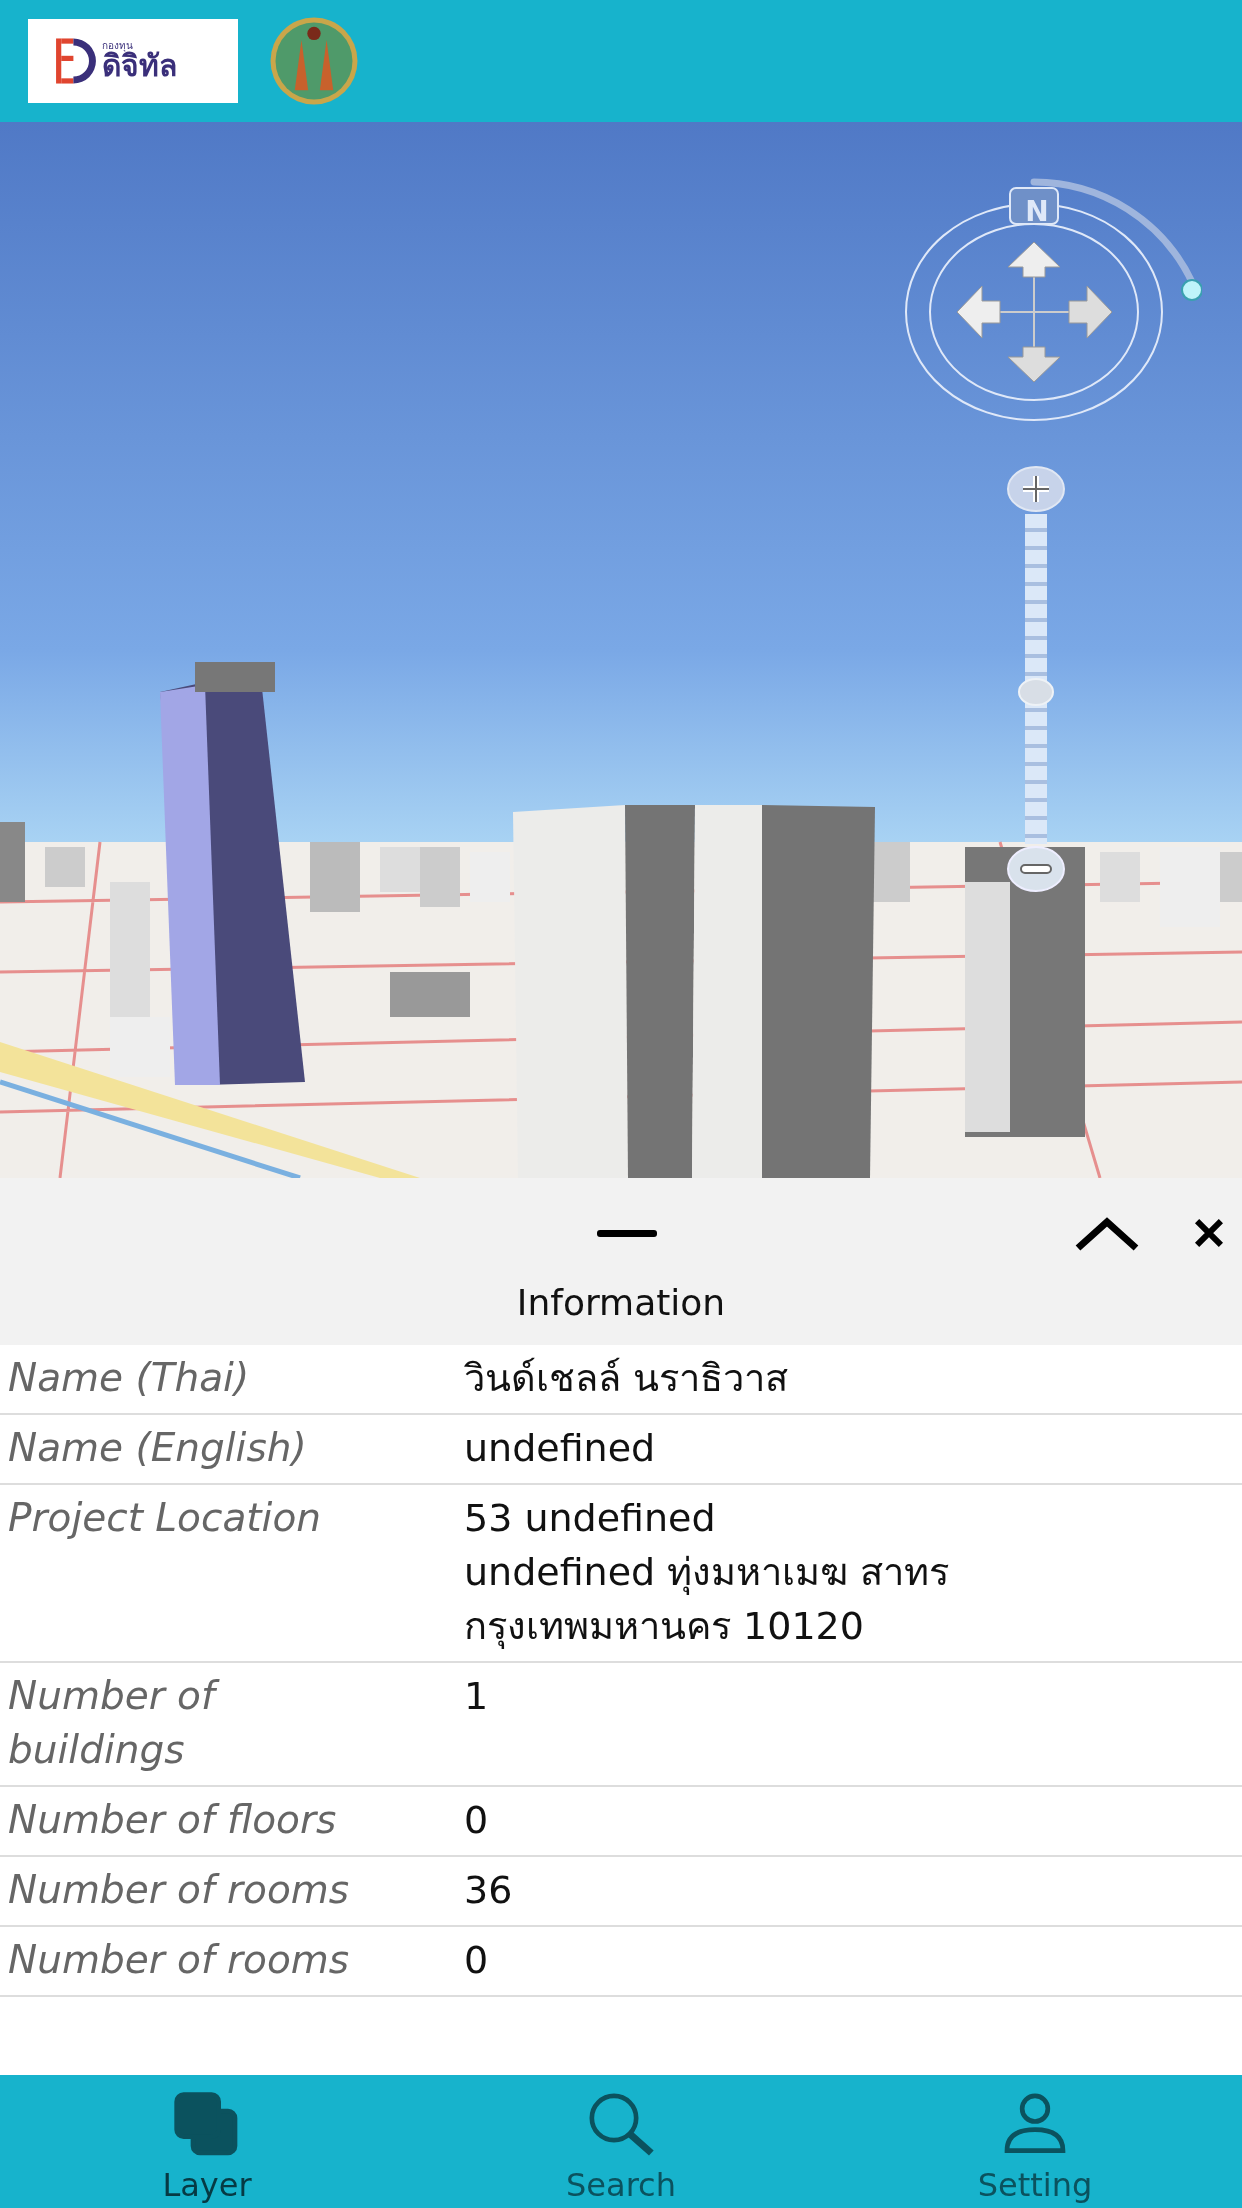 This screenshot has height=2208, width=1242. Describe the element at coordinates (139, 66) in the screenshot. I see `logo-wordmark: ดิจิทัล` at that location.